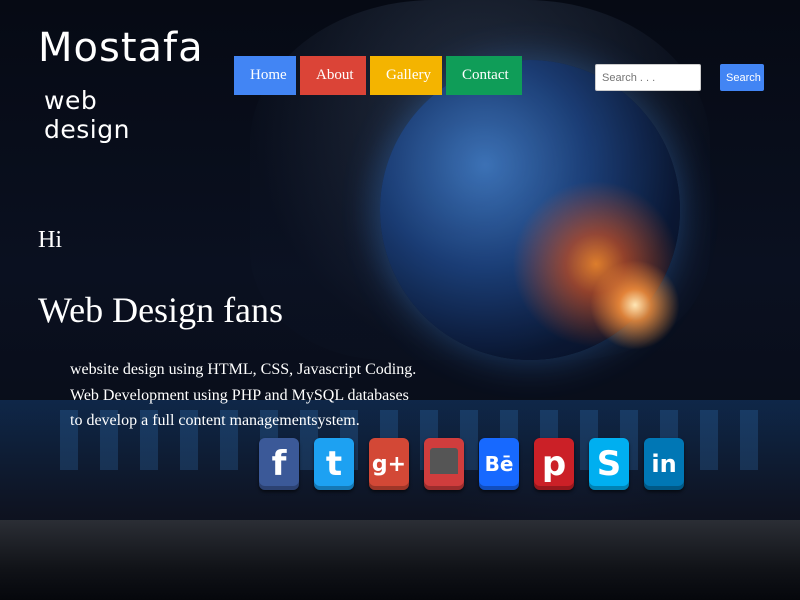 Image resolution: width=800 pixels, height=600 pixels. I want to click on skype-icon: S, so click(609, 464).